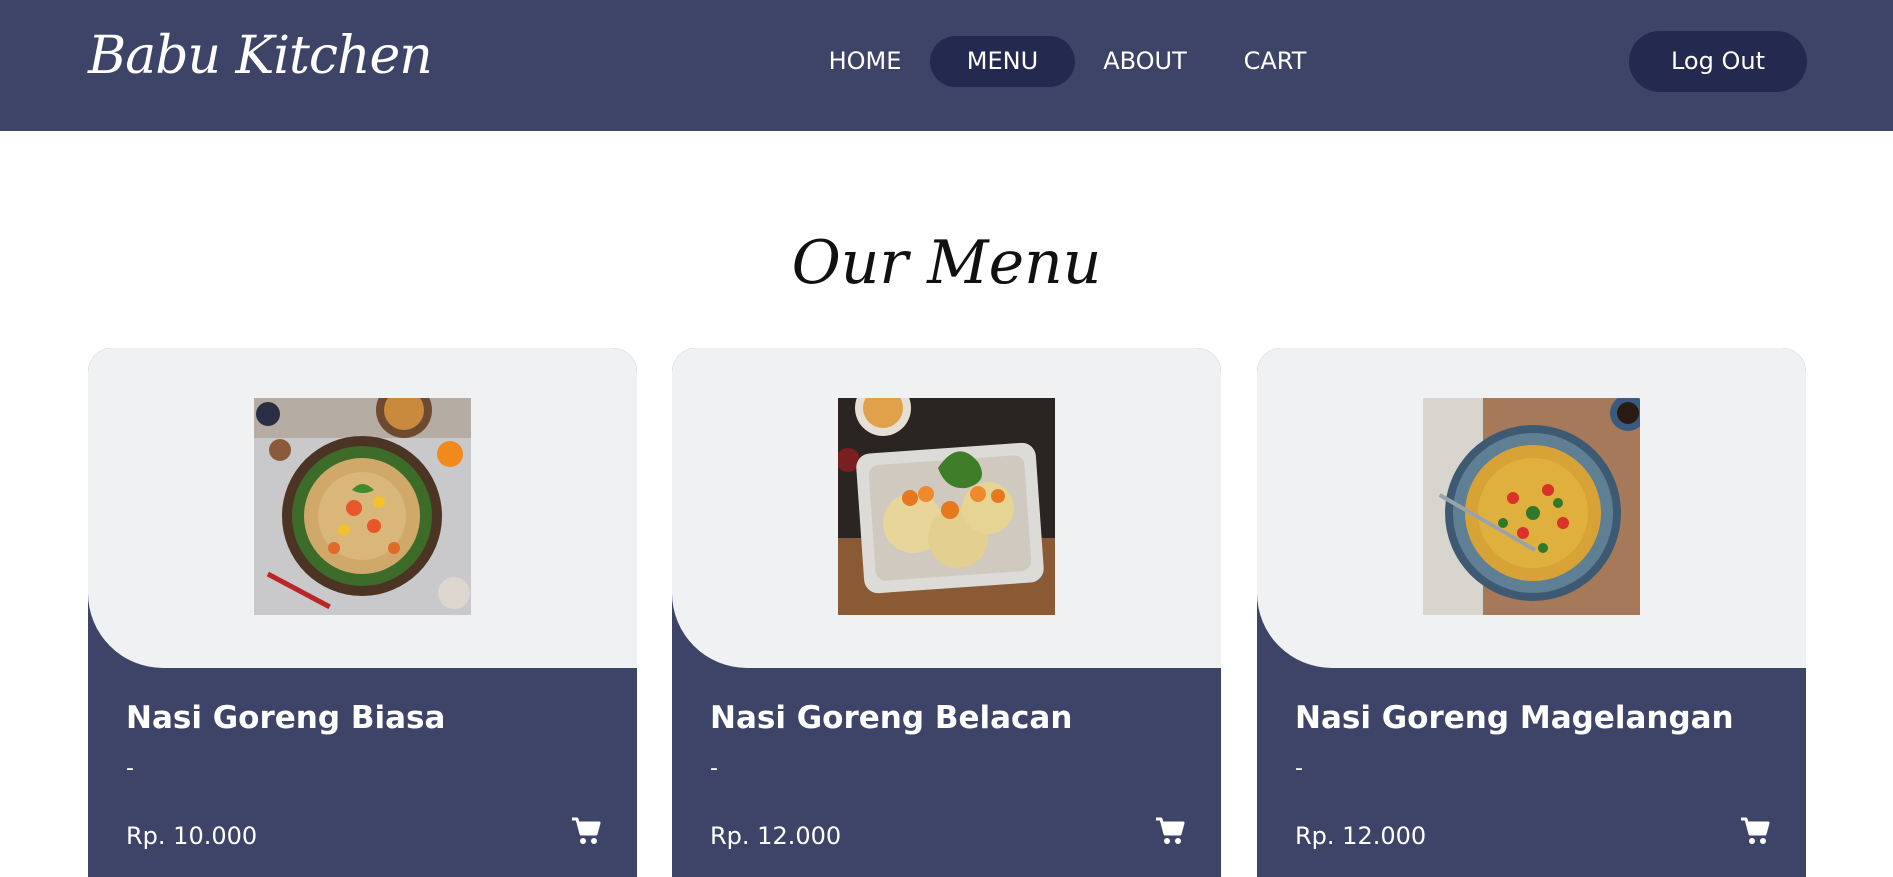 This screenshot has width=1893, height=877. Describe the element at coordinates (1002, 61) in the screenshot. I see `nav-menu-link: MENU` at that location.